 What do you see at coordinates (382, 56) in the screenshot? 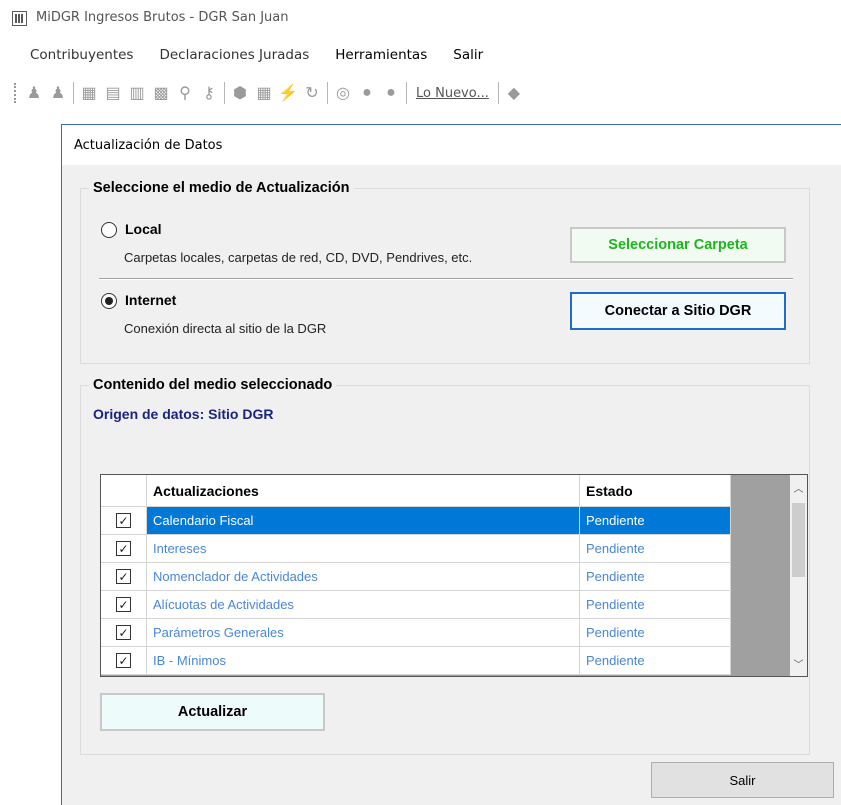
I see `menu-herramientas: Herramientas` at bounding box center [382, 56].